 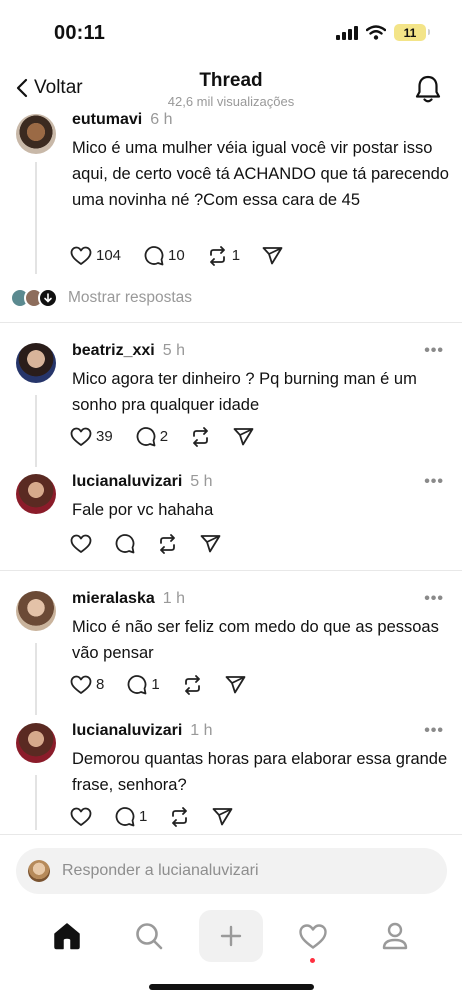 What do you see at coordinates (176, 255) in the screenshot?
I see `reply-count: 10` at bounding box center [176, 255].